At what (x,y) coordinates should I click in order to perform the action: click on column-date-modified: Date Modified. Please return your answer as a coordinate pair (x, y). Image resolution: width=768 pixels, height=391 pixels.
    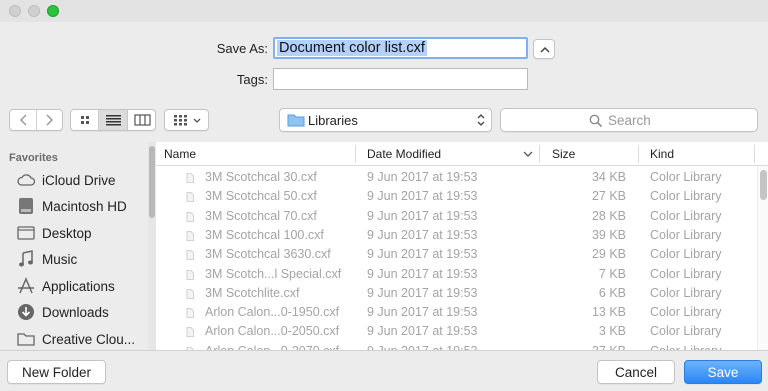
    Looking at the image, I should click on (404, 154).